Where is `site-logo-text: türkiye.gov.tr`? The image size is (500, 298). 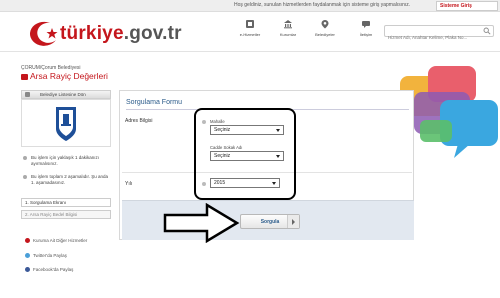 site-logo-text: türkiye.gov.tr is located at coordinates (121, 34).